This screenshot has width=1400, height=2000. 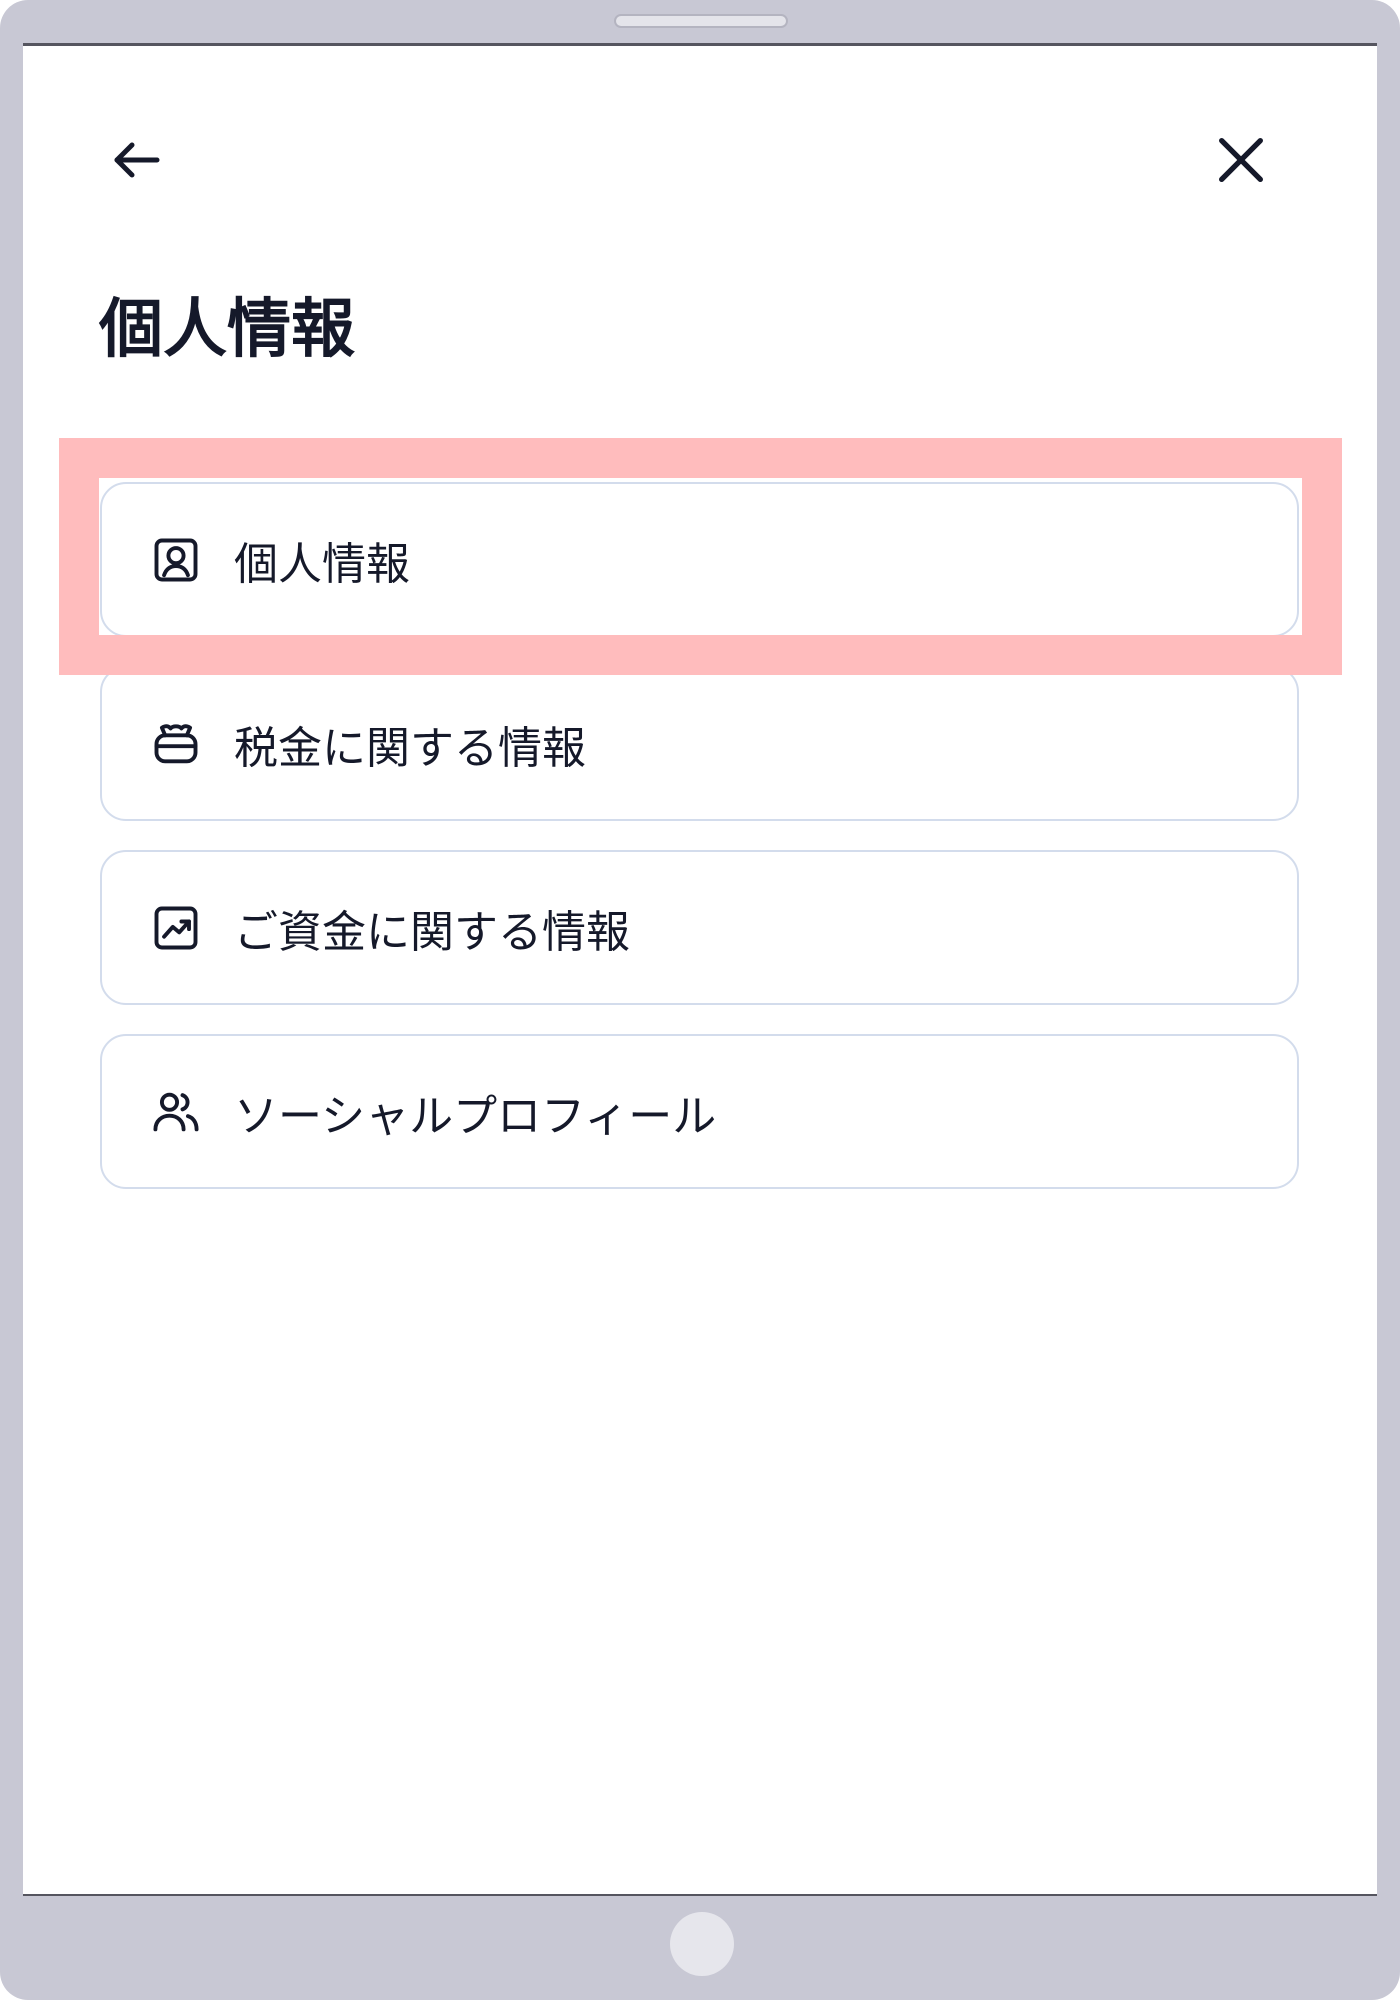 I want to click on menu-item-social-profile: ソーシャルプロフィール, so click(x=699, y=1111).